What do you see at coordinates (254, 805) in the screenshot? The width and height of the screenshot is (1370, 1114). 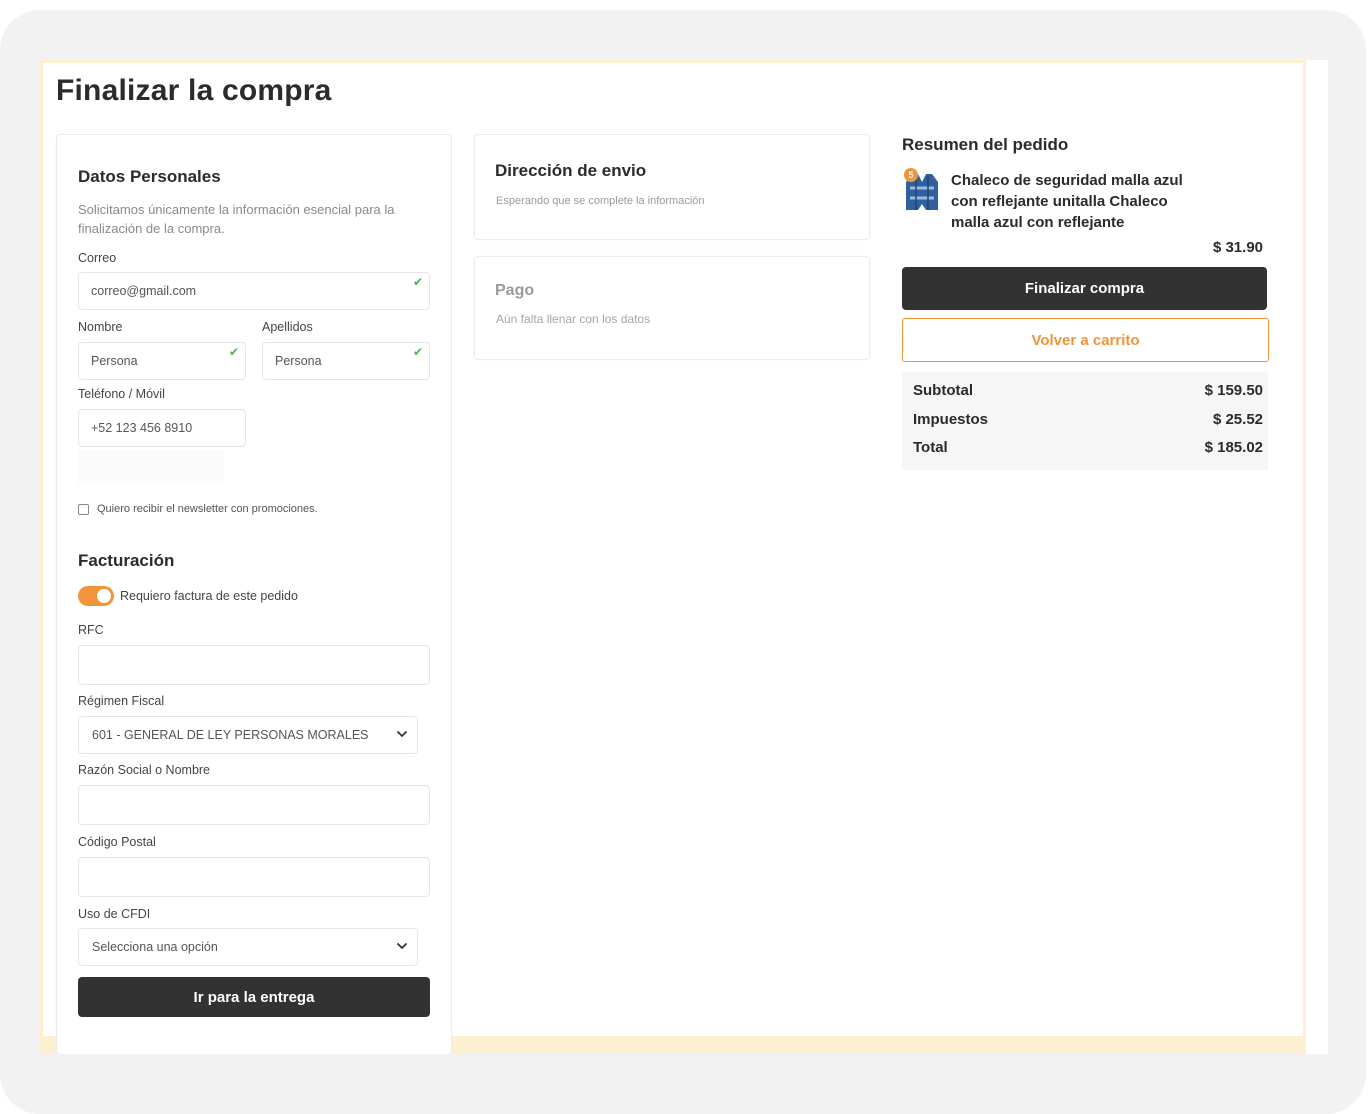 I see `razon-field` at bounding box center [254, 805].